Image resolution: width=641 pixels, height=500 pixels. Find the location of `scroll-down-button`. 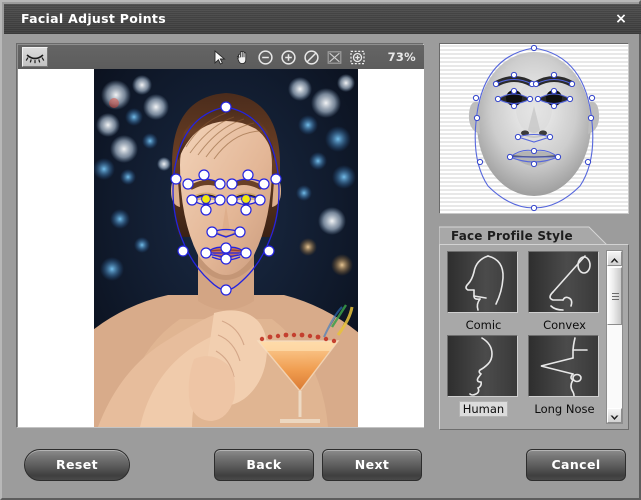

scroll-down-button is located at coordinates (614, 415).